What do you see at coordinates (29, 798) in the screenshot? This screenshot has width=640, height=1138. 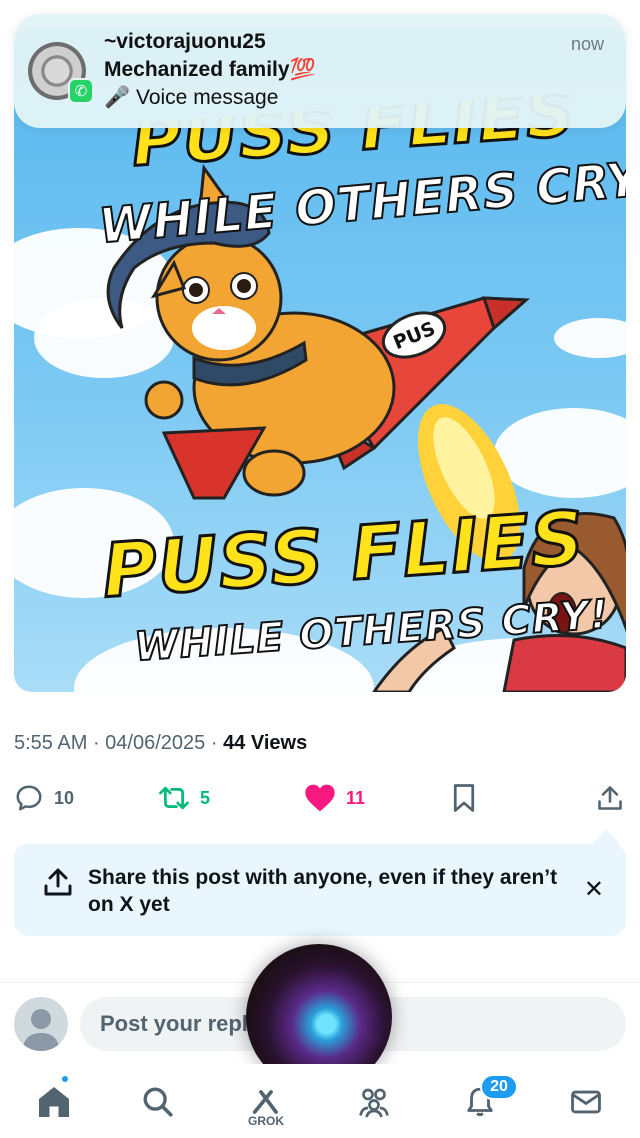 I see `reply-icon` at bounding box center [29, 798].